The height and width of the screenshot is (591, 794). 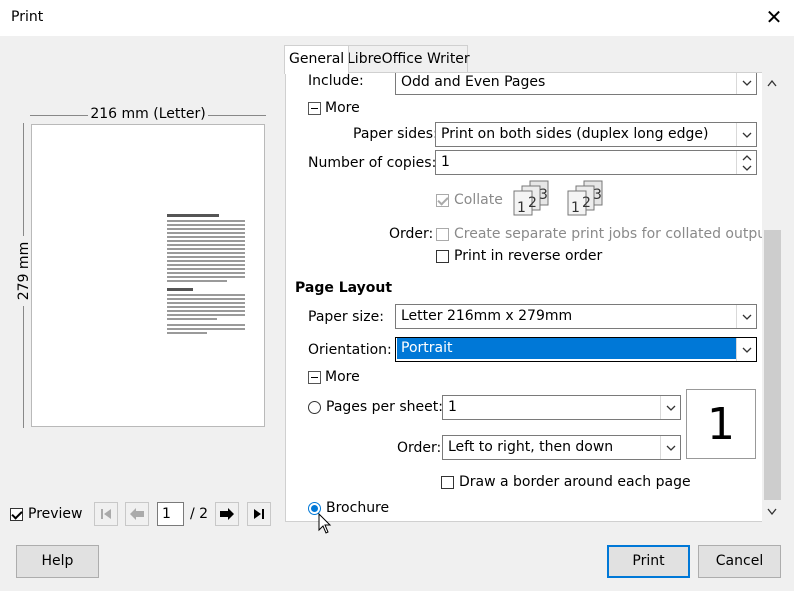 I want to click on previous-page-button, so click(x=137, y=514).